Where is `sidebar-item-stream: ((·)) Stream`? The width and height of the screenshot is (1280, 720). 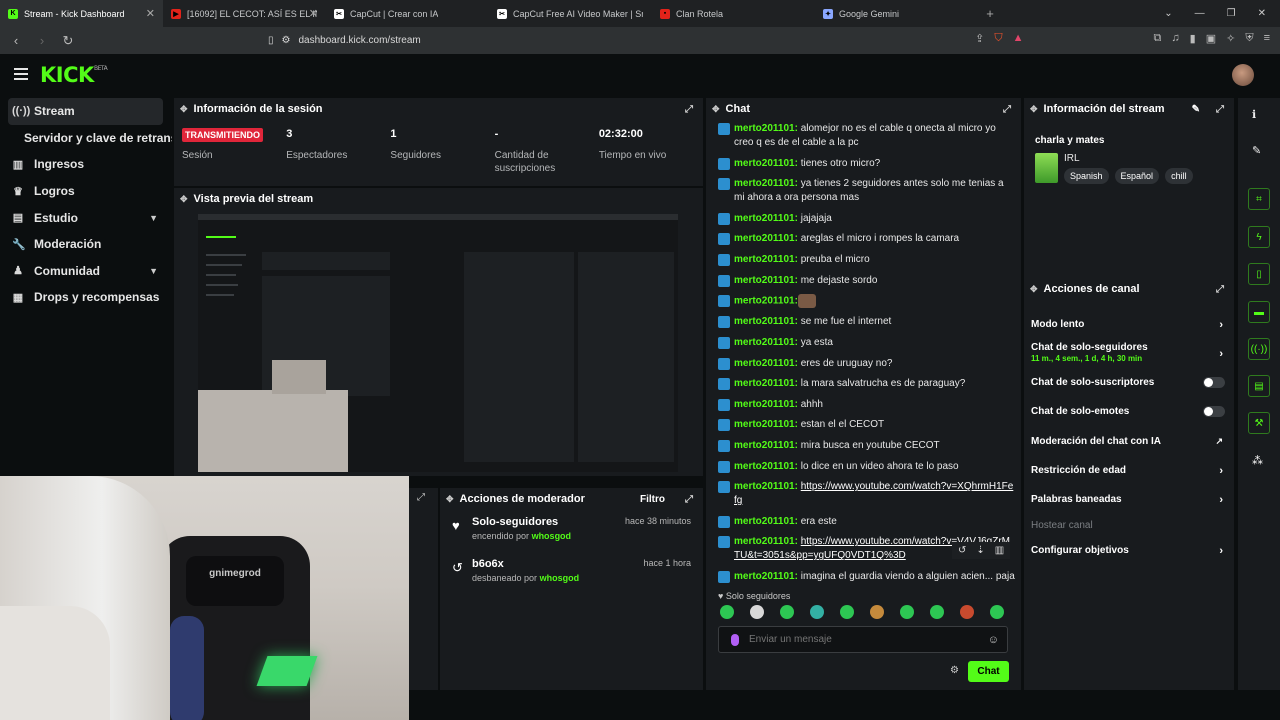 sidebar-item-stream: ((·)) Stream is located at coordinates (85, 111).